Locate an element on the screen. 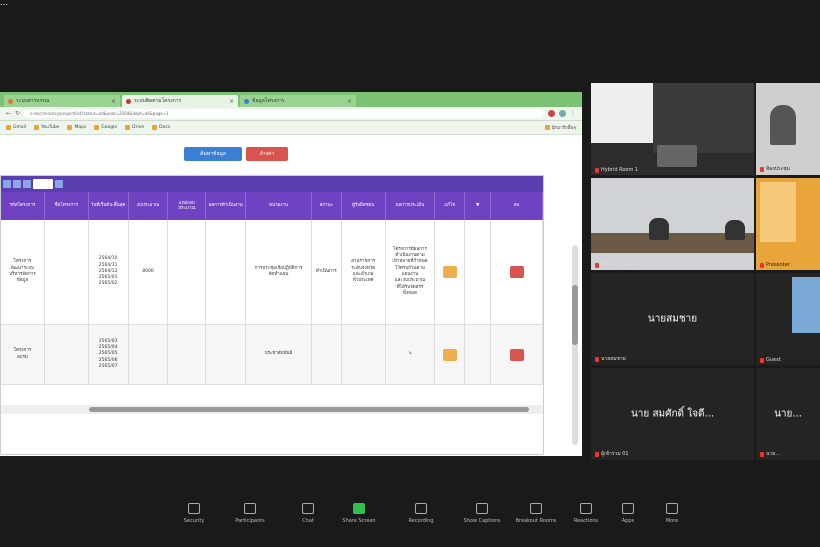  security-button: Security is located at coordinates (194, 513).